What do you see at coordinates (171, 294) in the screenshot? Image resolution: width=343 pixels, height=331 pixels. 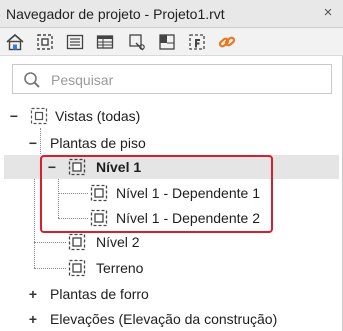 I see `tree-item-plantas-de-forro: + Plantas de forro` at bounding box center [171, 294].